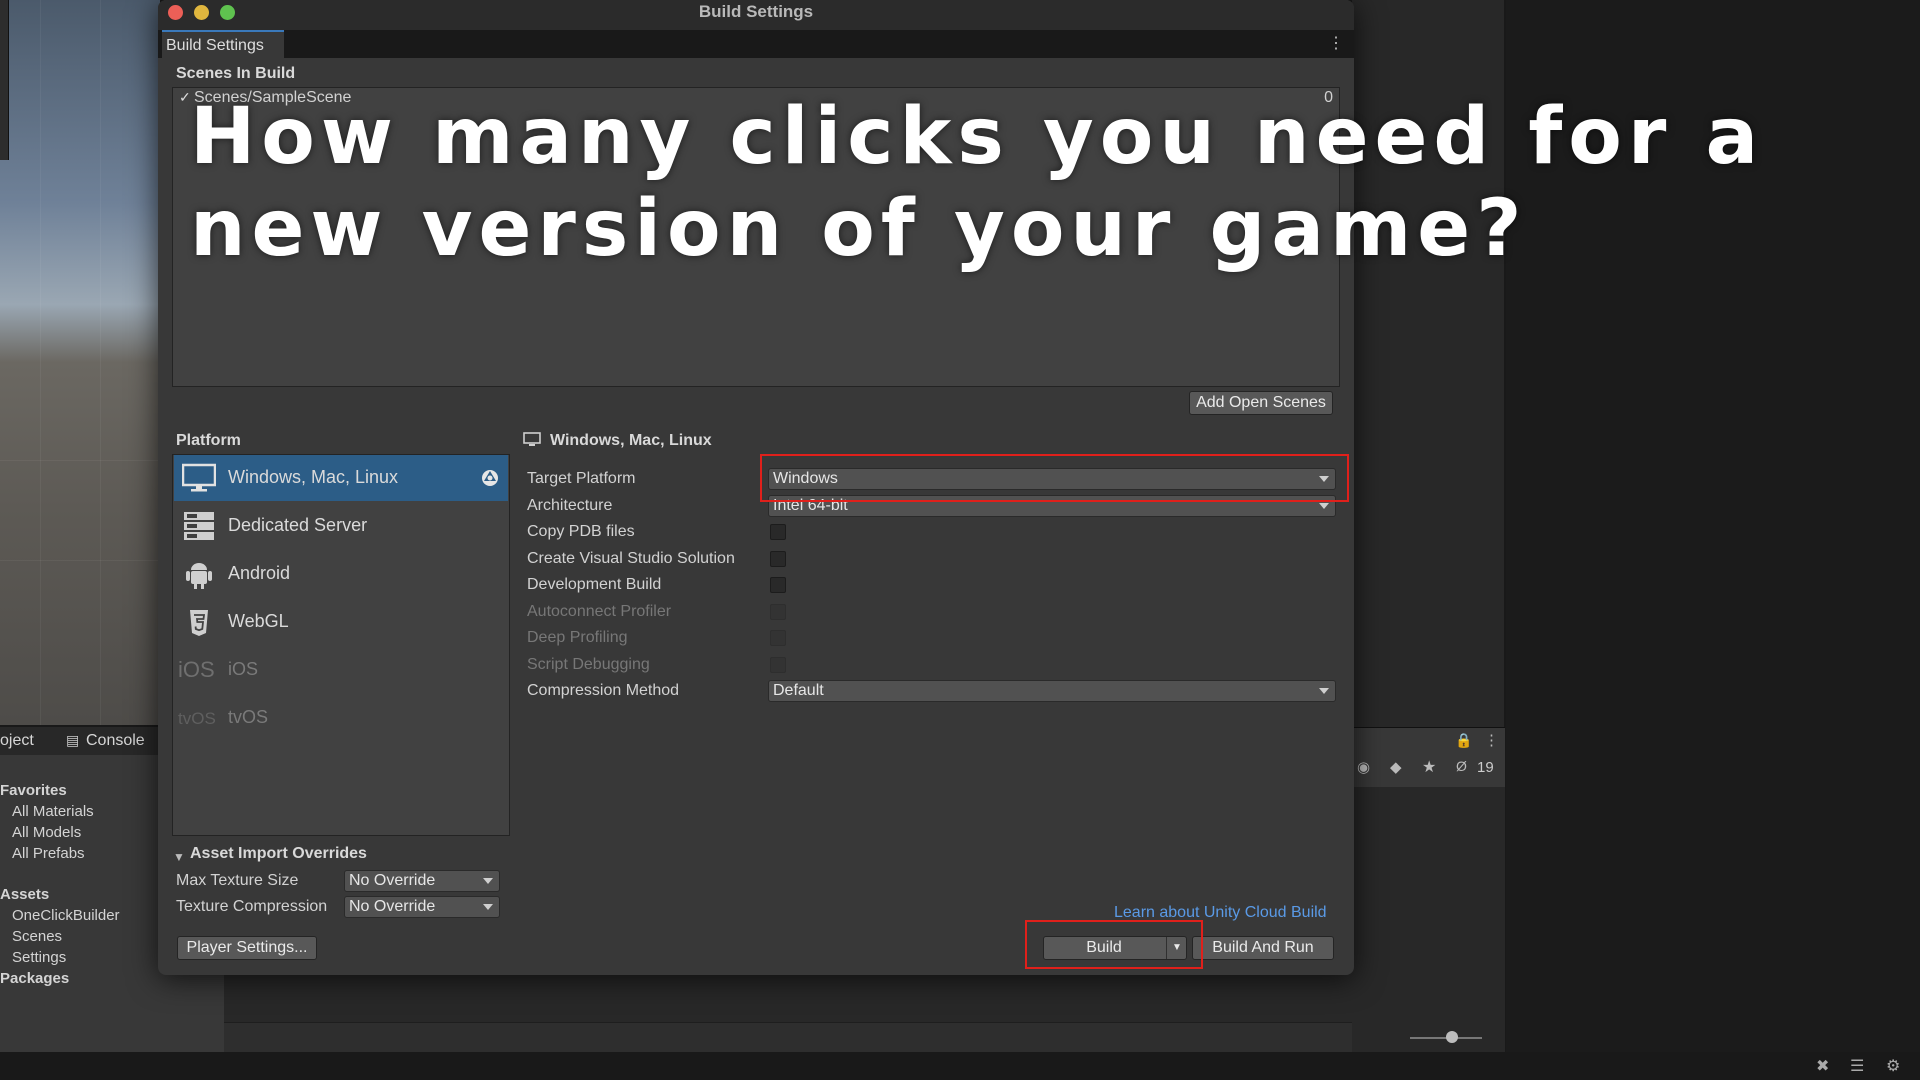  Describe the element at coordinates (237, 880) in the screenshot. I see `max-texture-size-label: Max Texture Size` at that location.